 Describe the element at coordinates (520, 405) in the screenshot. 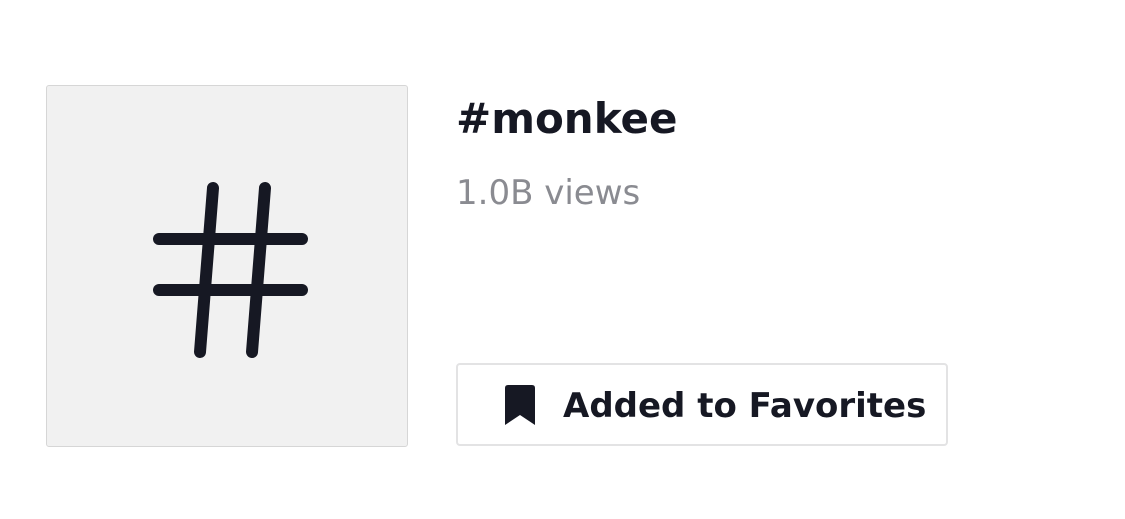

I see `bookmark-icon` at that location.